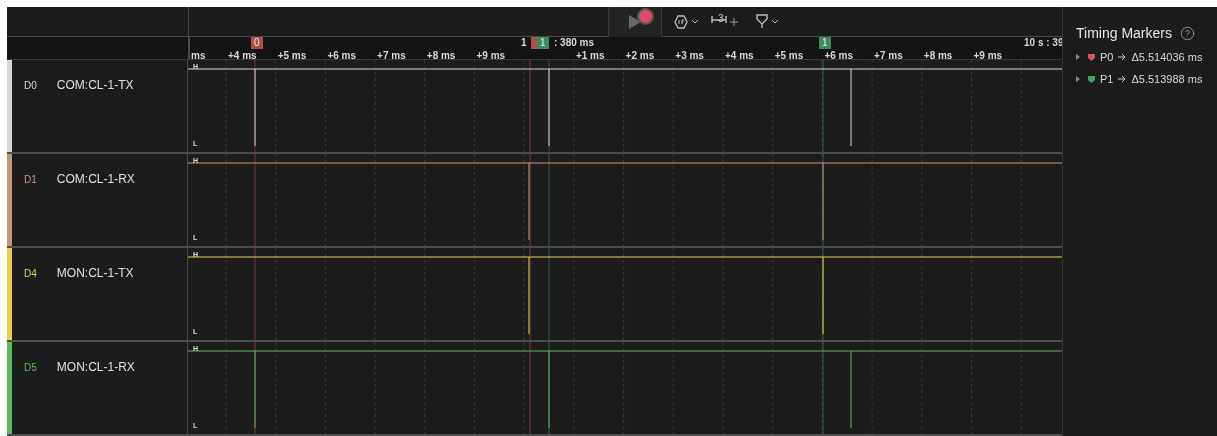  What do you see at coordinates (733, 21) in the screenshot?
I see `plus-icon` at bounding box center [733, 21].